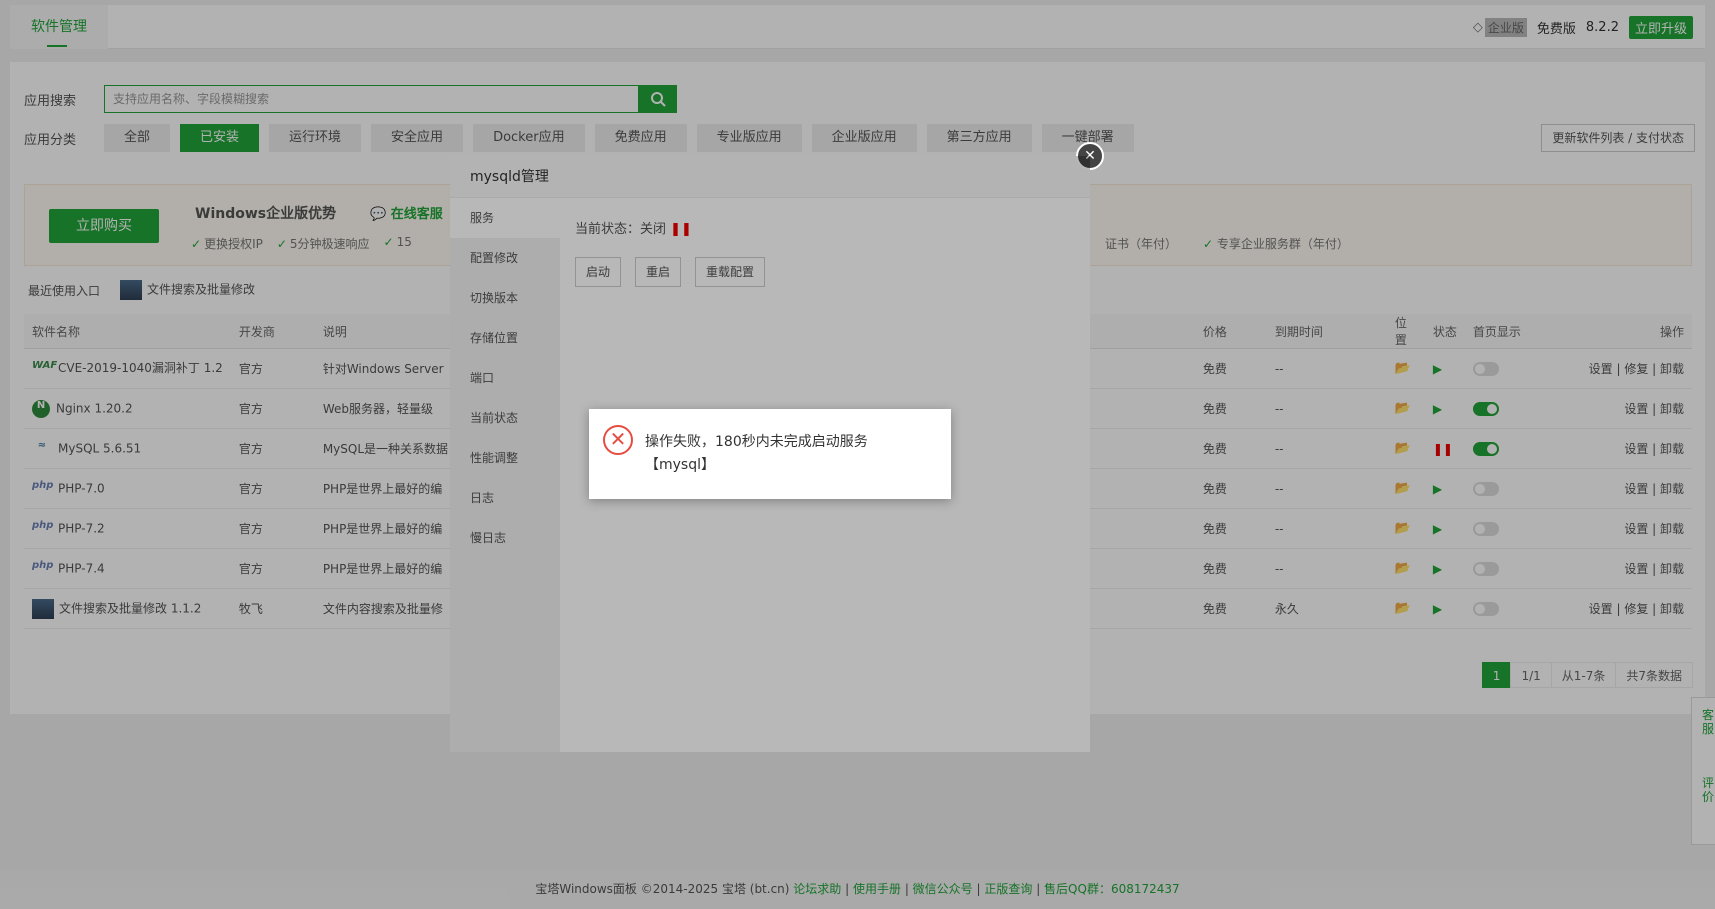  I want to click on error-x-icon: ✕, so click(618, 440).